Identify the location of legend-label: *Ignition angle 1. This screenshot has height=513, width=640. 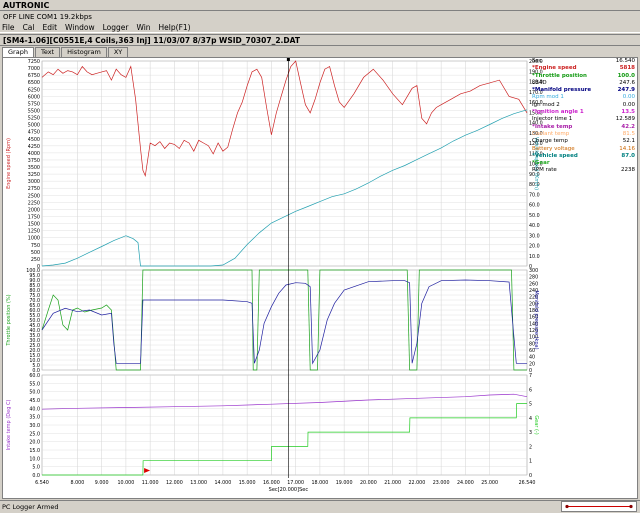
(558, 112).